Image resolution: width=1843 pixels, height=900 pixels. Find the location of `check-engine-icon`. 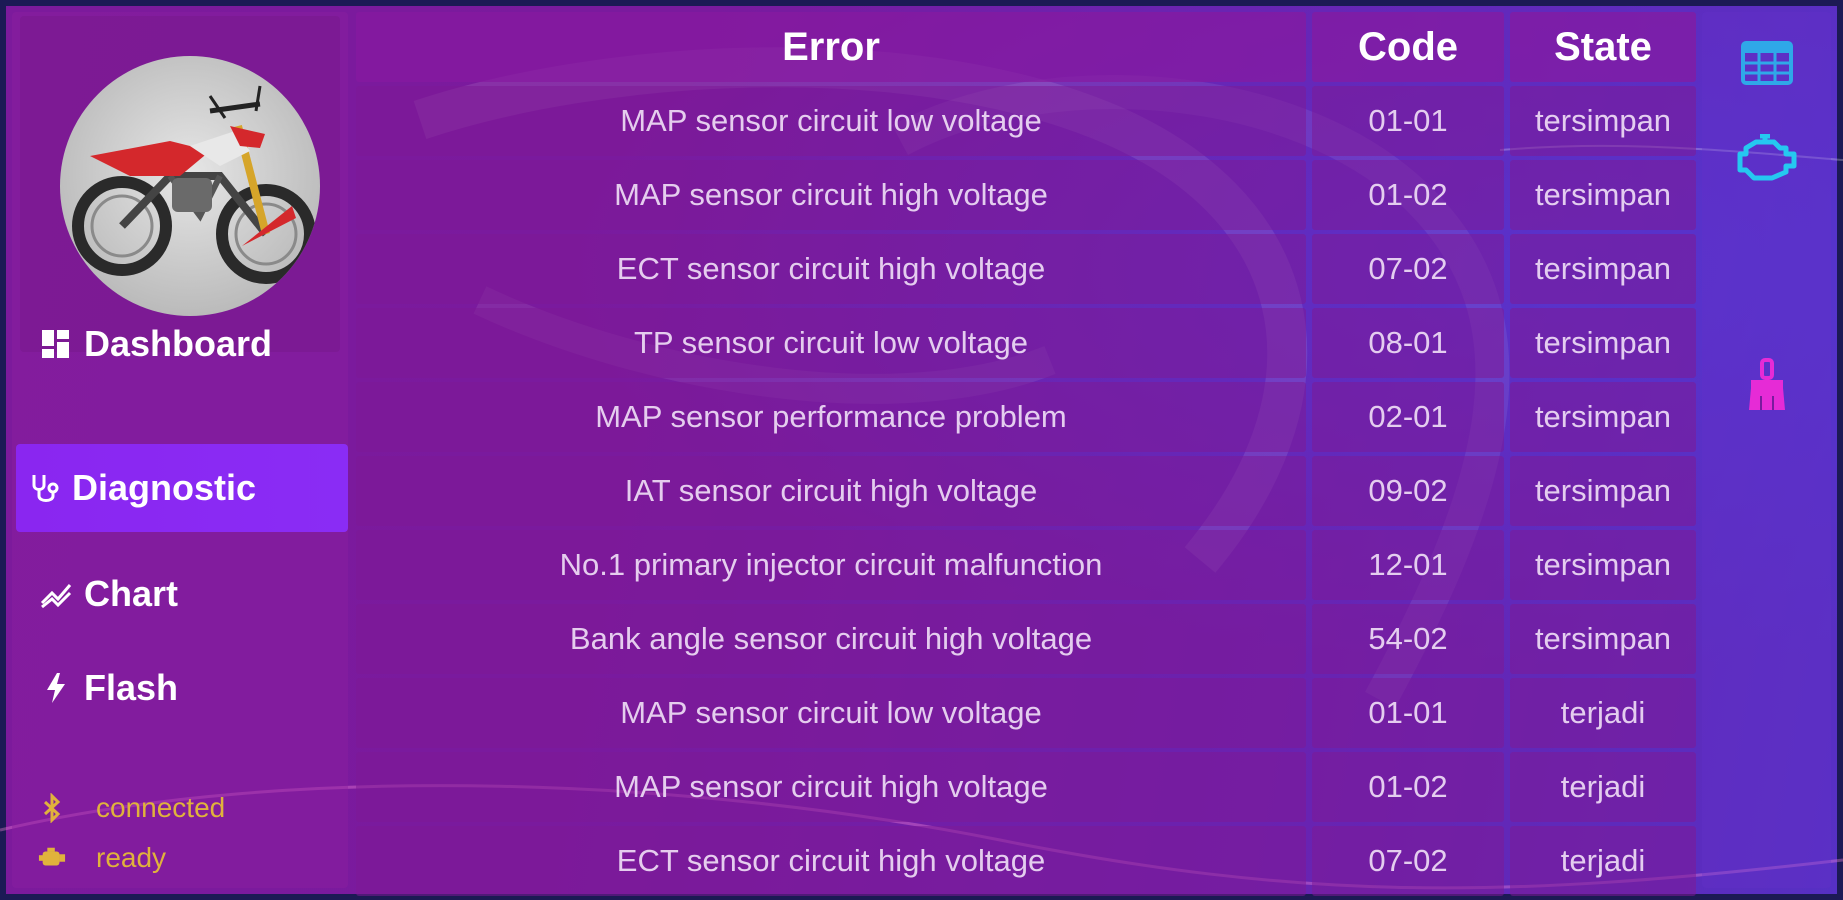

check-engine-icon is located at coordinates (1767, 160).